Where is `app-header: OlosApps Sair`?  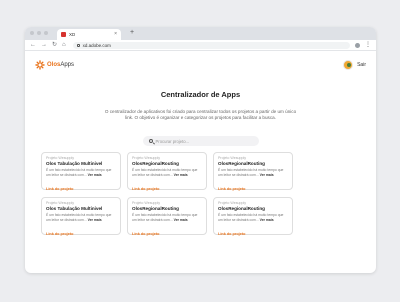
app-header: OlosApps Sair is located at coordinates (200, 65).